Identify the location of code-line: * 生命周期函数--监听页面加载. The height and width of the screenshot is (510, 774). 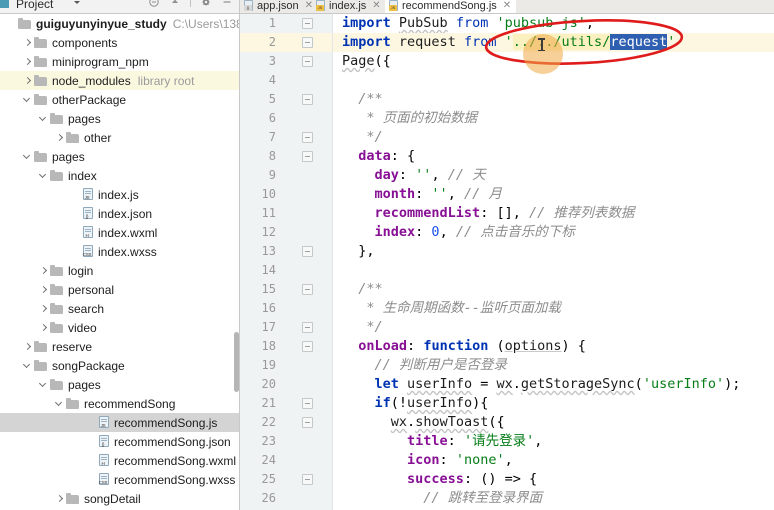
(553, 308).